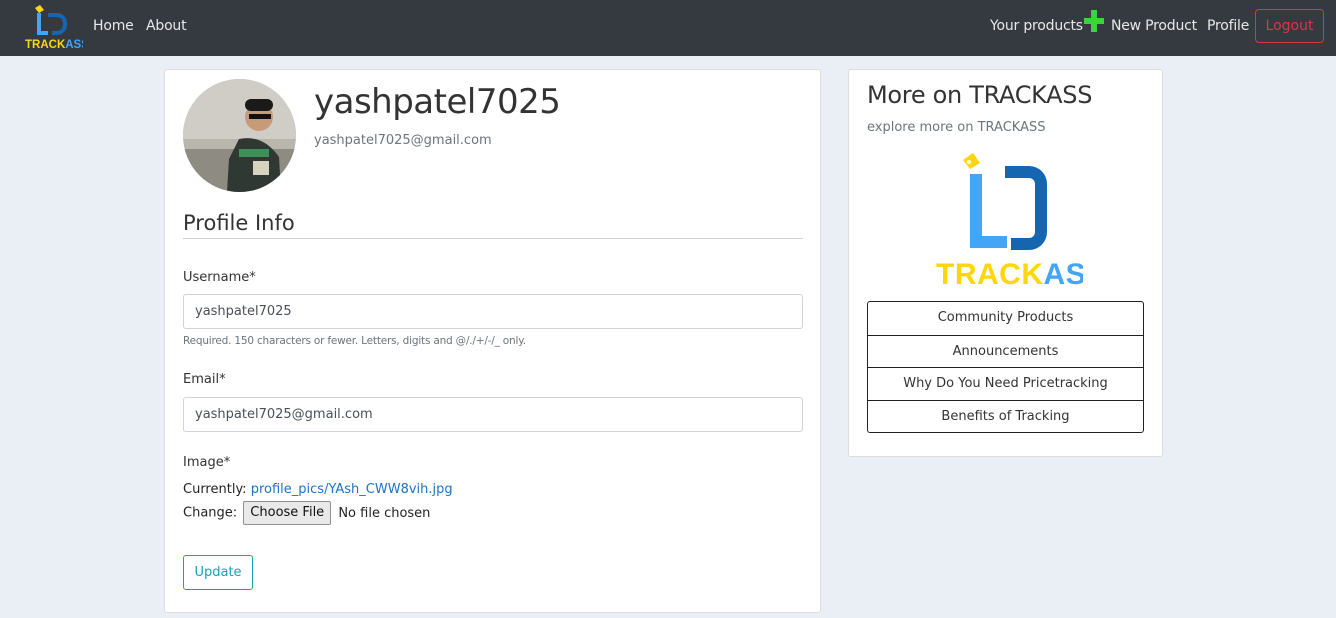 This screenshot has height=618, width=1336. What do you see at coordinates (45, 44) in the screenshot?
I see `logo-text-track: TRACK` at bounding box center [45, 44].